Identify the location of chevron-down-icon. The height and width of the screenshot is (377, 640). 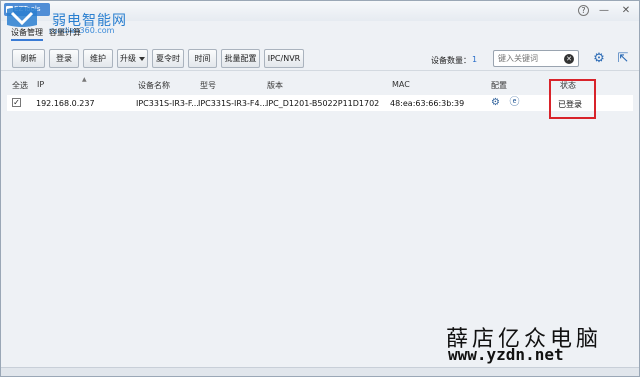
(142, 58).